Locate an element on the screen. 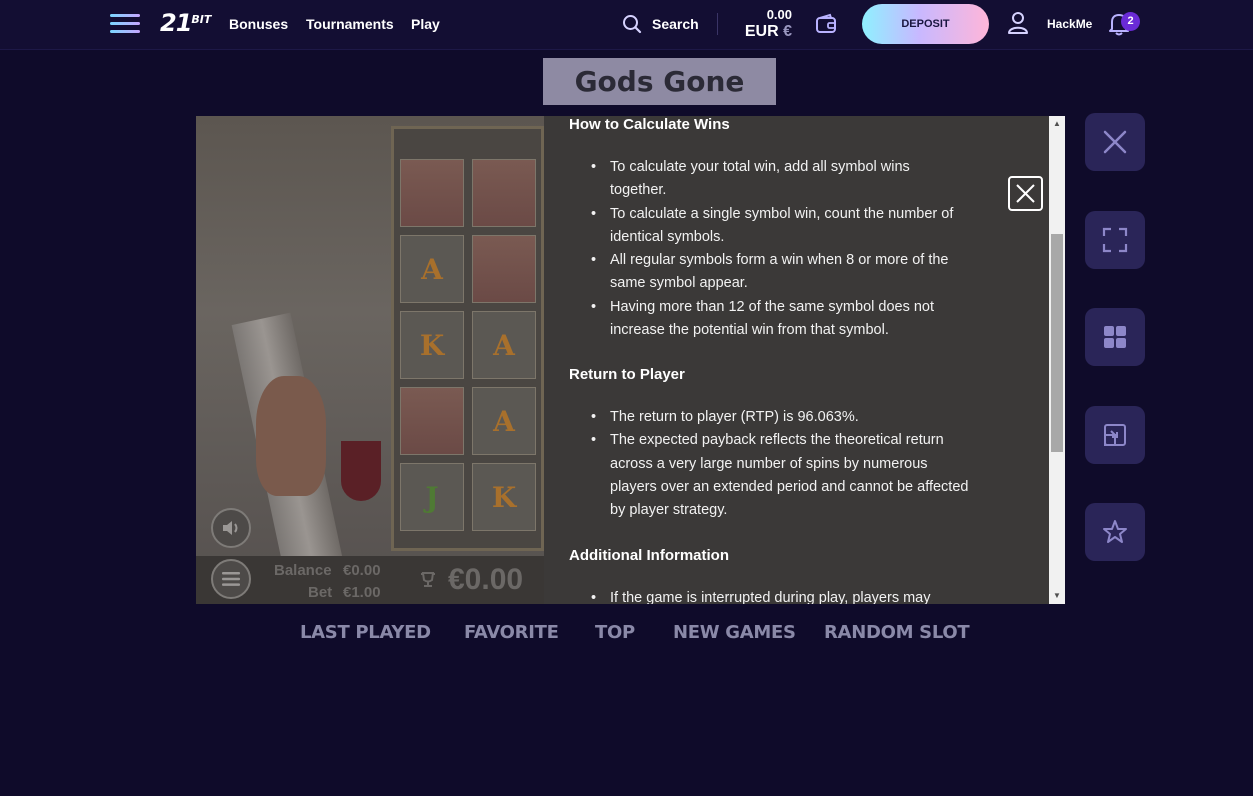 The image size is (1253, 796). fullscreen-button is located at coordinates (1115, 240).